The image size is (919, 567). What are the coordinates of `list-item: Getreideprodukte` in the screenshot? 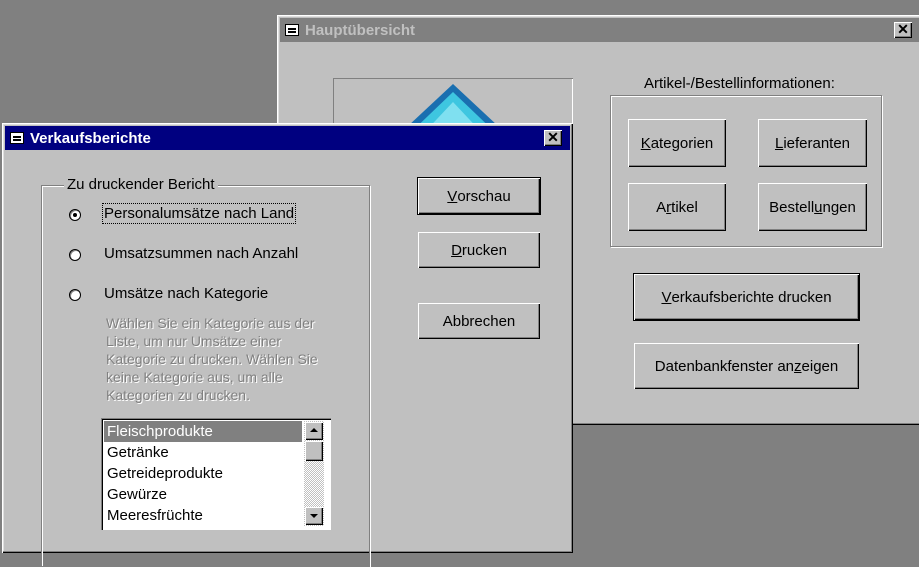 It's located at (203, 473).